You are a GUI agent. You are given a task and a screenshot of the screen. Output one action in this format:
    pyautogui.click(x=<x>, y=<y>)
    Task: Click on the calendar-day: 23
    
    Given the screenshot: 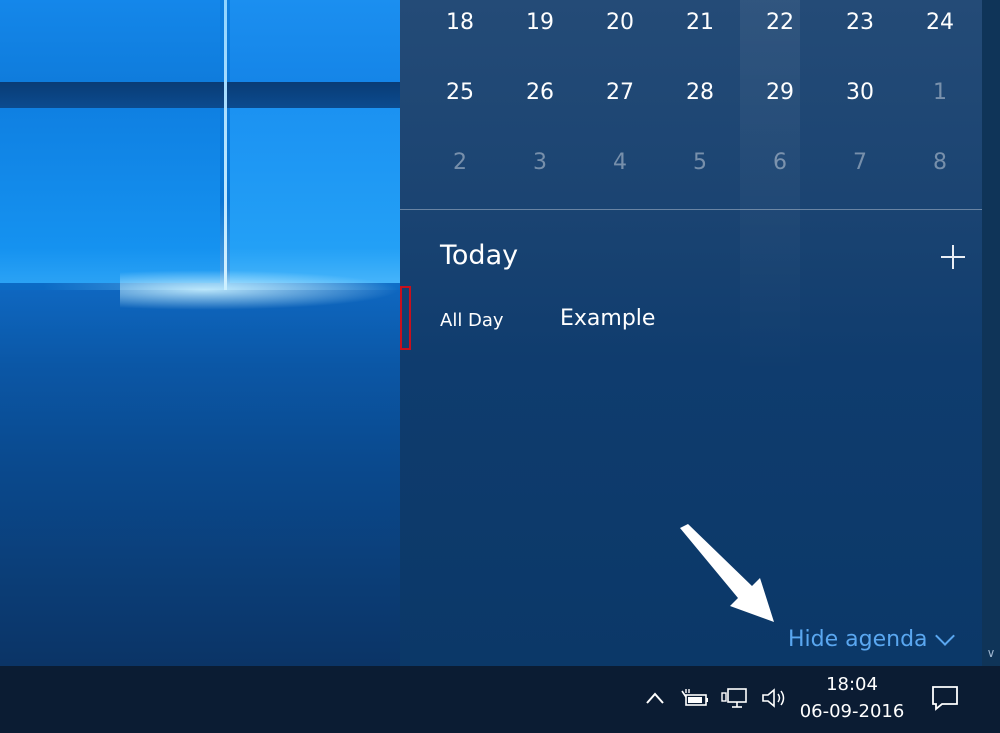 What is the action you would take?
    pyautogui.click(x=860, y=22)
    